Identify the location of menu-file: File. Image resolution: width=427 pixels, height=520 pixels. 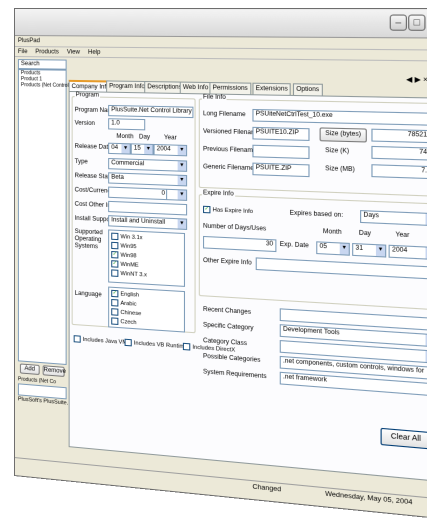
(22, 52).